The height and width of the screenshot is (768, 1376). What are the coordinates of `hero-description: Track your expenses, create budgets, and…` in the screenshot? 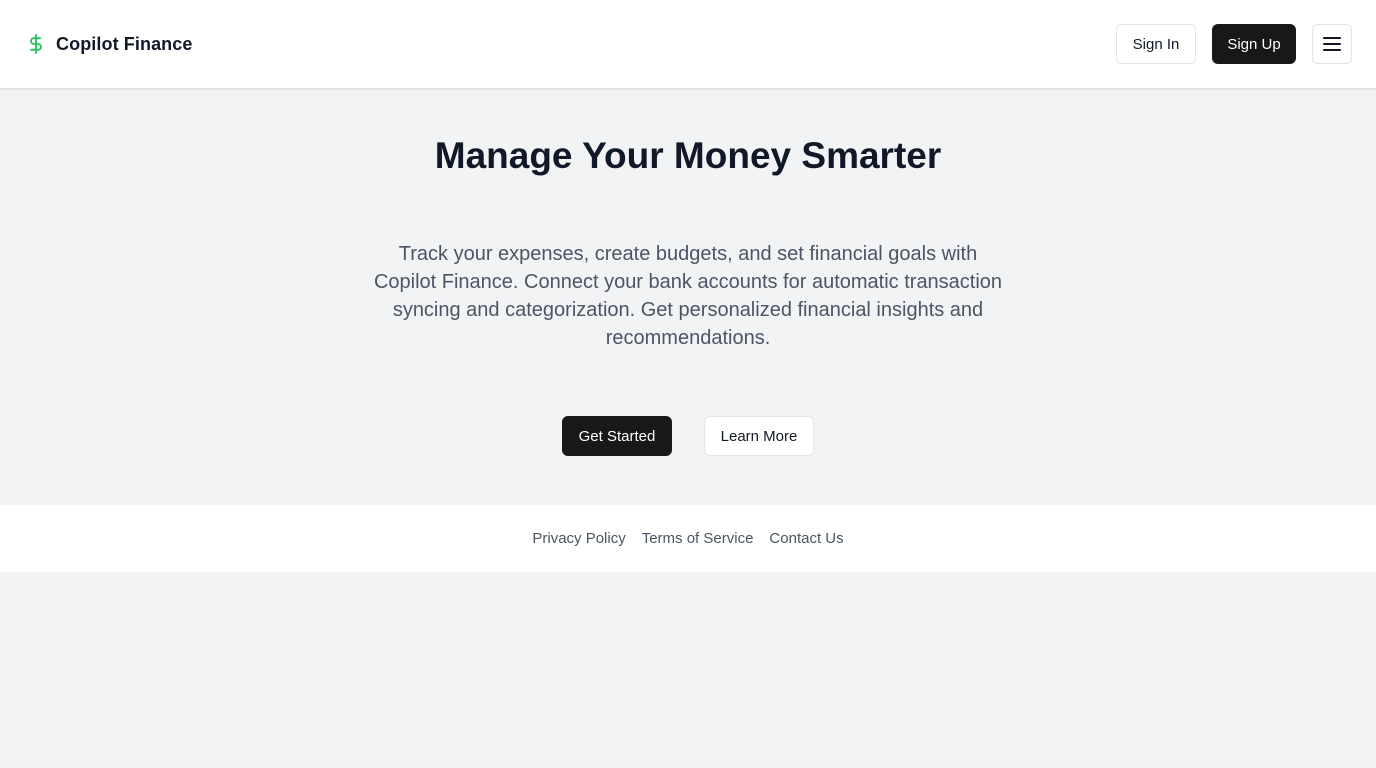 It's located at (688, 296).